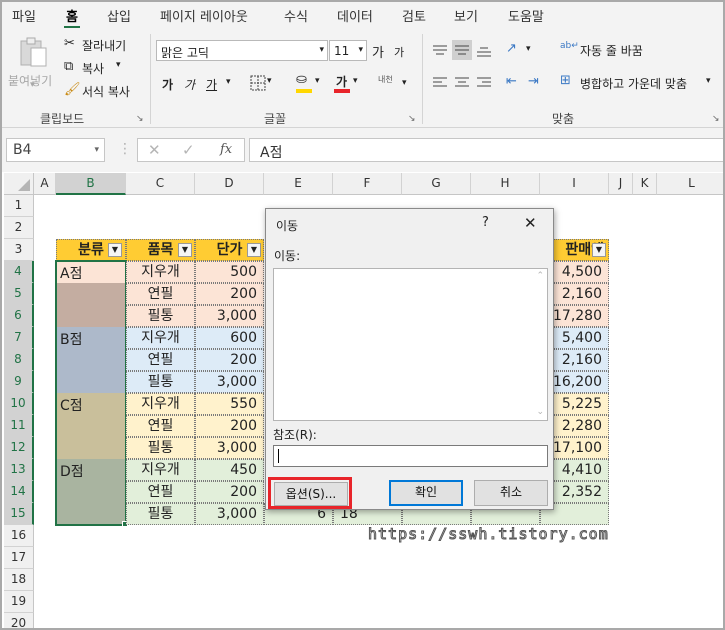 The width and height of the screenshot is (725, 630). I want to click on wrap-text-button: ab↵ 자동 줄 바꿈, so click(615, 50).